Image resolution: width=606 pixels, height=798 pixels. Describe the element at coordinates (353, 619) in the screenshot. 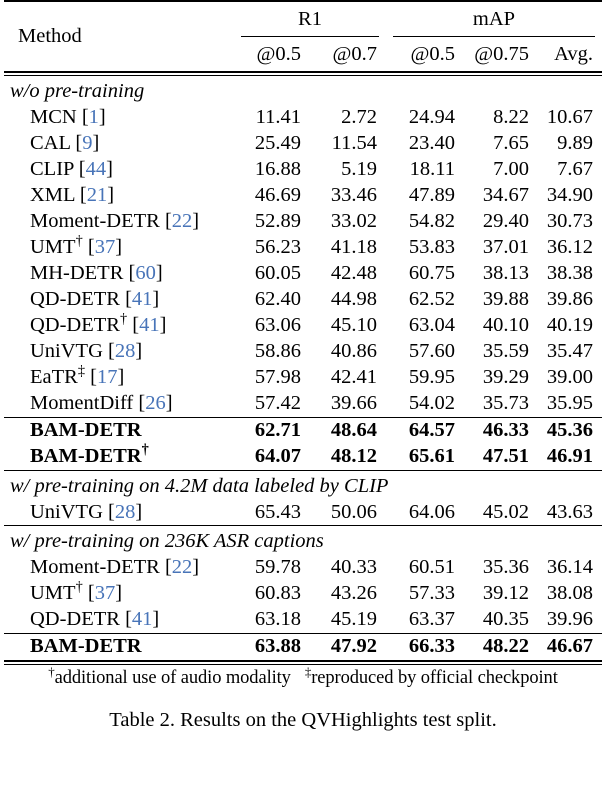

I see `metric-value-cell: 45.19` at that location.